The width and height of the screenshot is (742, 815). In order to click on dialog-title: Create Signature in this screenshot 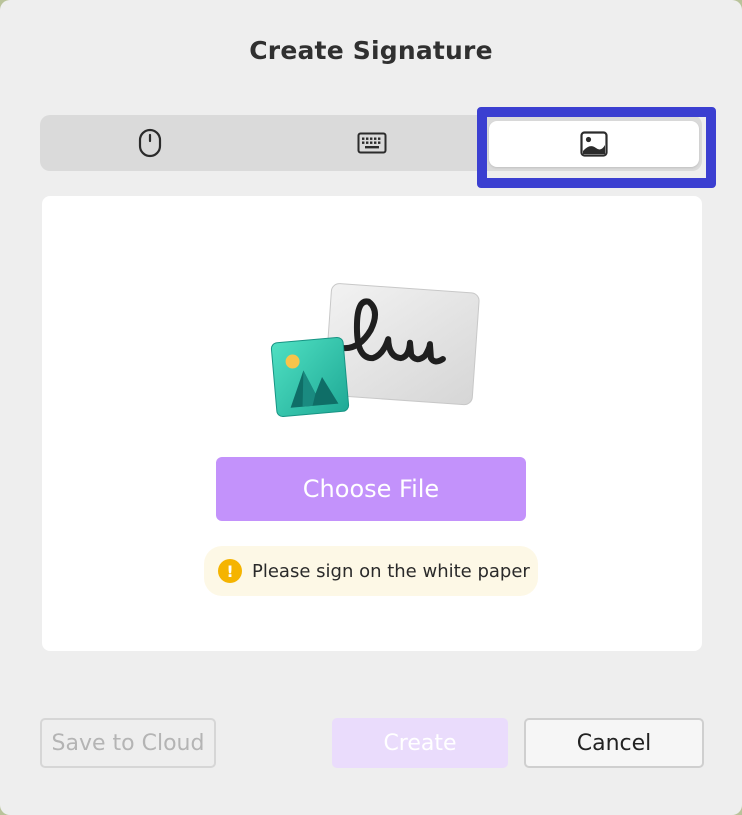, I will do `click(371, 50)`.